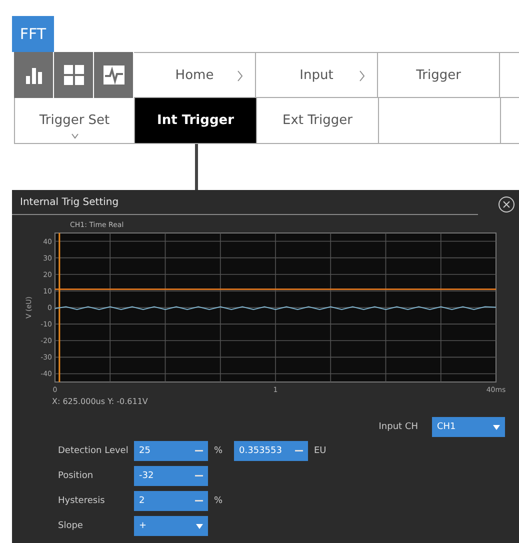  Describe the element at coordinates (398, 427) in the screenshot. I see `field-label: Input CH` at that location.